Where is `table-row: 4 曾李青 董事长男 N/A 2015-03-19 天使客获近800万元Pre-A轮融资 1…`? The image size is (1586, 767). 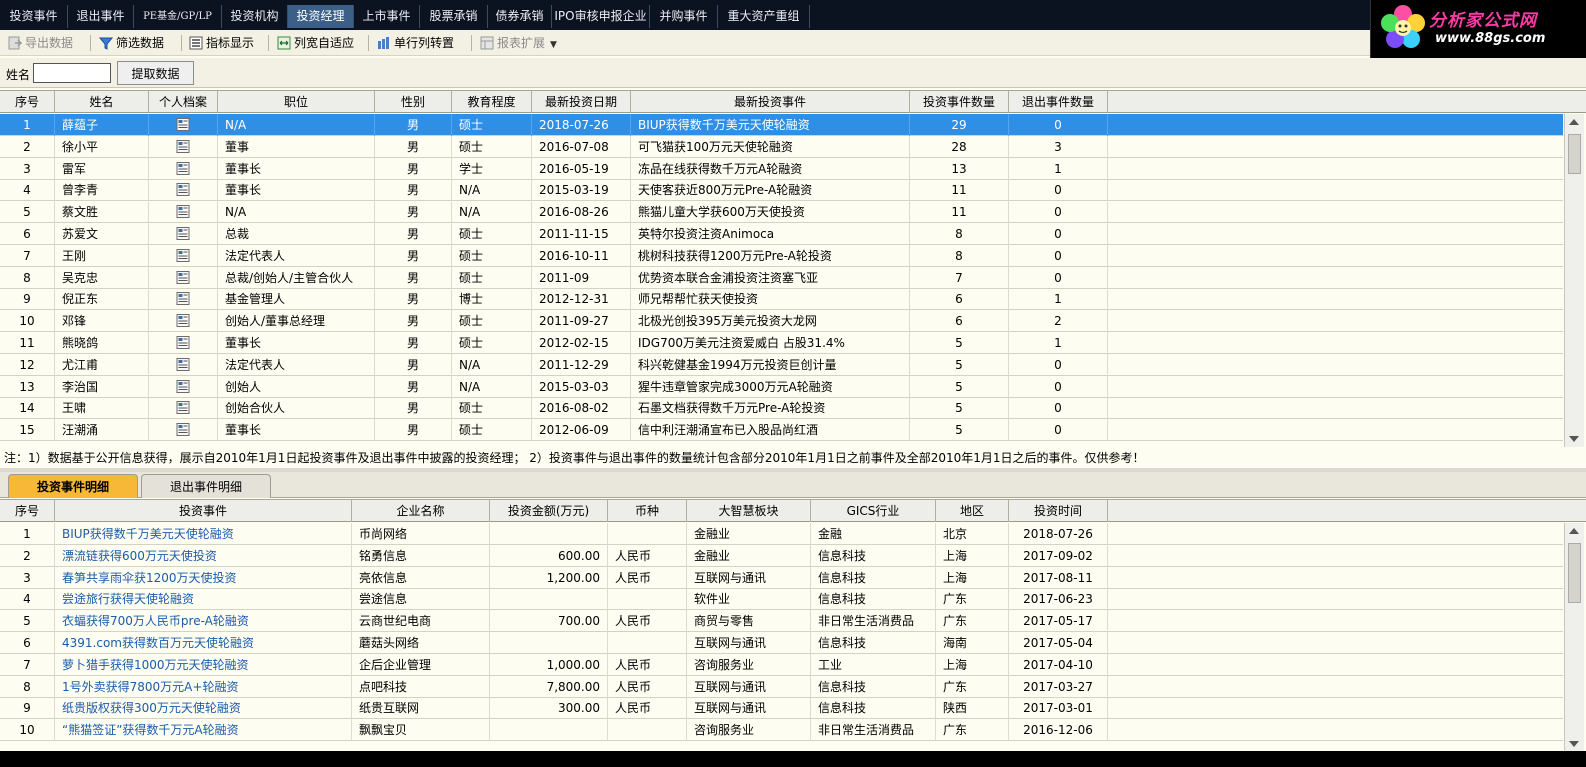 table-row: 4 曾李青 董事长男 N/A 2015-03-19 天使客获近800万元Pre-A轮融资 1… is located at coordinates (781, 190).